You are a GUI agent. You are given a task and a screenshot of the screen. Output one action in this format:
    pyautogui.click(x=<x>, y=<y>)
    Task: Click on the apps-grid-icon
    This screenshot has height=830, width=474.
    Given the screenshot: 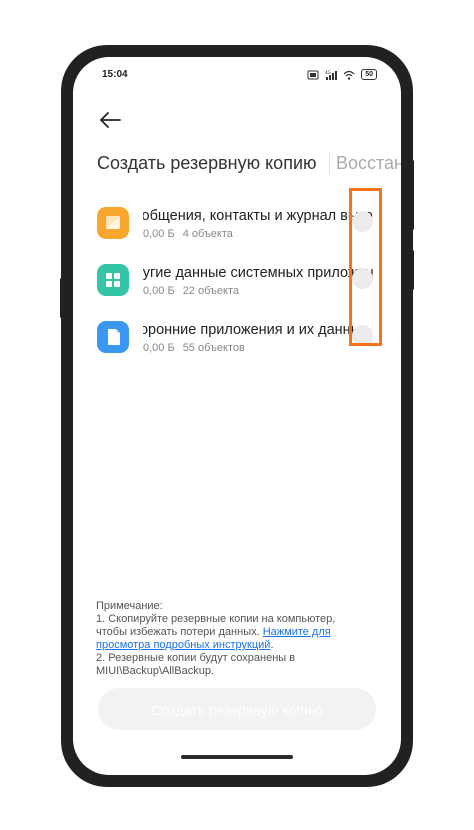 What is the action you would take?
    pyautogui.click(x=113, y=280)
    